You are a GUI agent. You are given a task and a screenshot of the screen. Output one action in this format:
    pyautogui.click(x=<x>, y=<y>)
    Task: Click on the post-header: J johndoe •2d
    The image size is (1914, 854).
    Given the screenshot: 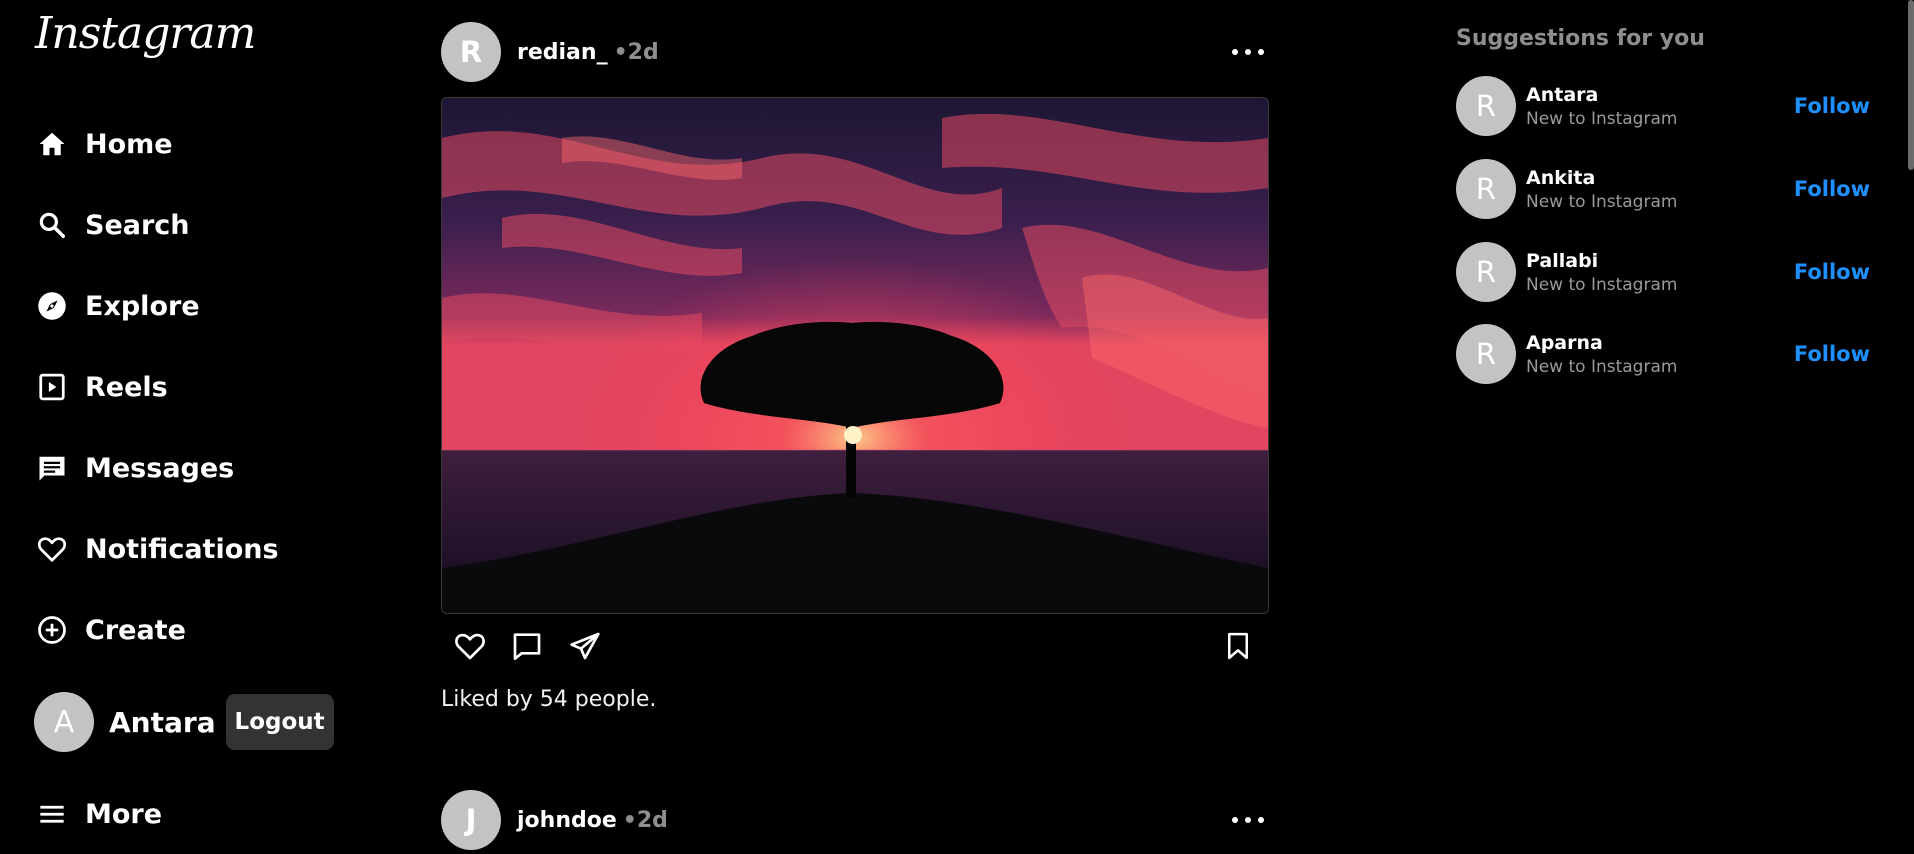 What is the action you would take?
    pyautogui.click(x=554, y=820)
    